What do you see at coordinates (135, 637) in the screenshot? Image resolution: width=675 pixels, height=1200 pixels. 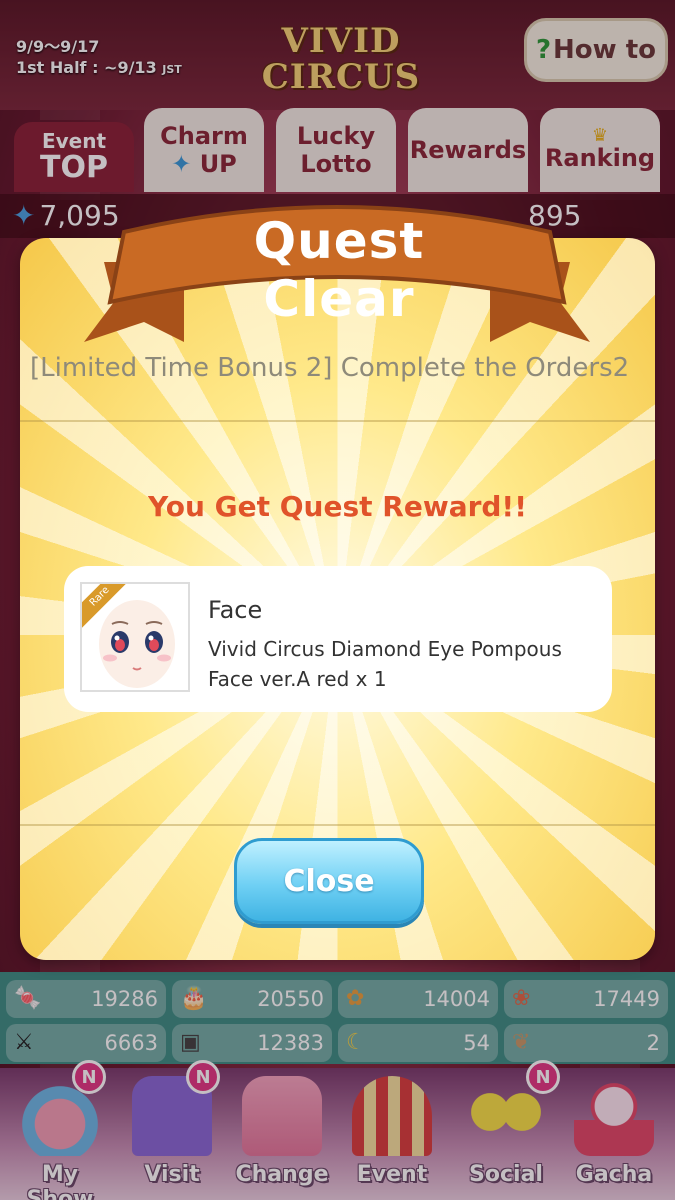 I see `reward-thumbnail: Rare` at bounding box center [135, 637].